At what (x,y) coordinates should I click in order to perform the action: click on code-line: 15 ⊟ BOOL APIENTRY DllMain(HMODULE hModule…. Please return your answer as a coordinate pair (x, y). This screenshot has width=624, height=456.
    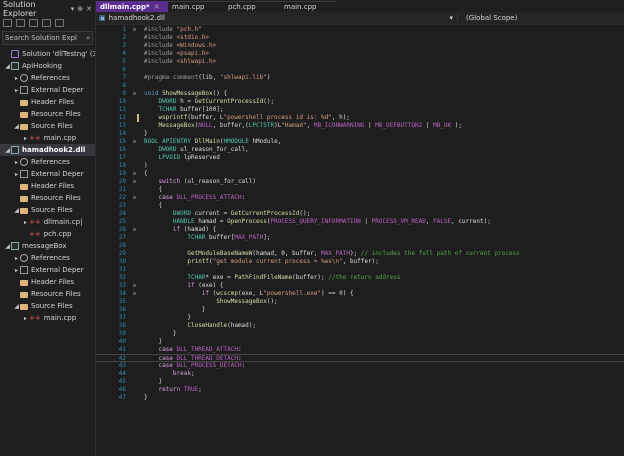
    Looking at the image, I should click on (360, 142).